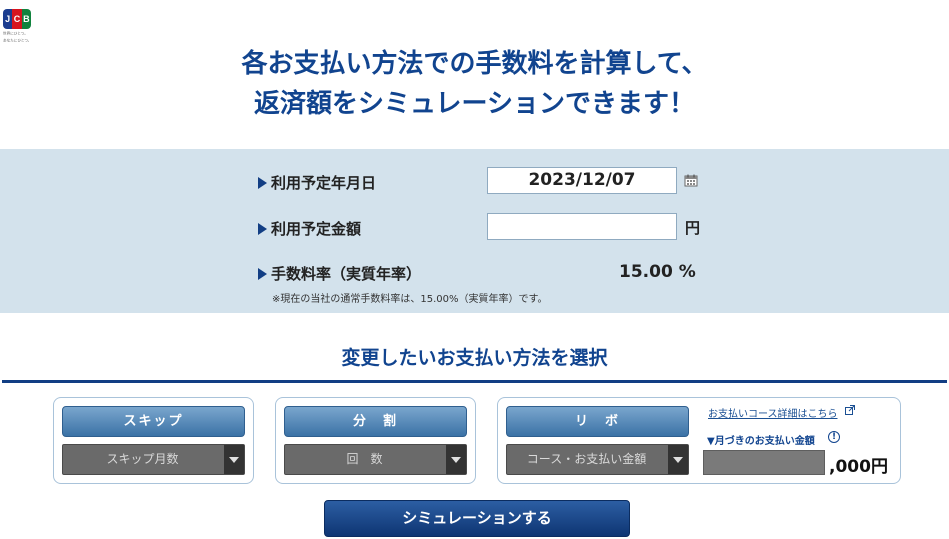 The width and height of the screenshot is (949, 539). What do you see at coordinates (477, 518) in the screenshot?
I see `simulate-button: シミュレーションする` at bounding box center [477, 518].